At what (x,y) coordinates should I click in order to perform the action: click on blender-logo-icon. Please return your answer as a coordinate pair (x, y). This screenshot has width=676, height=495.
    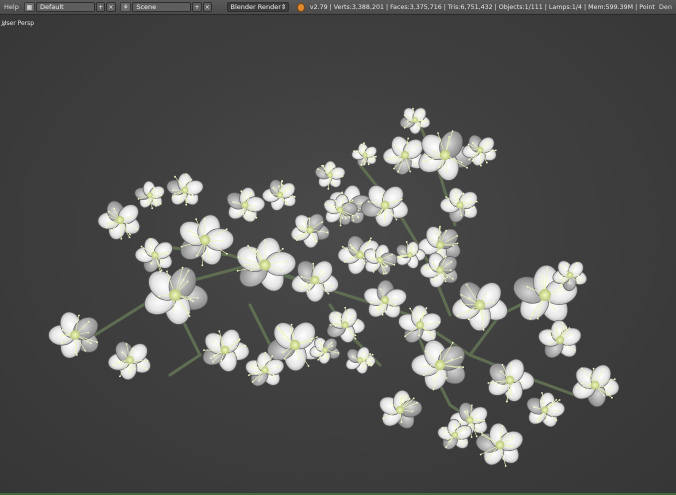
    Looking at the image, I should click on (300, 7).